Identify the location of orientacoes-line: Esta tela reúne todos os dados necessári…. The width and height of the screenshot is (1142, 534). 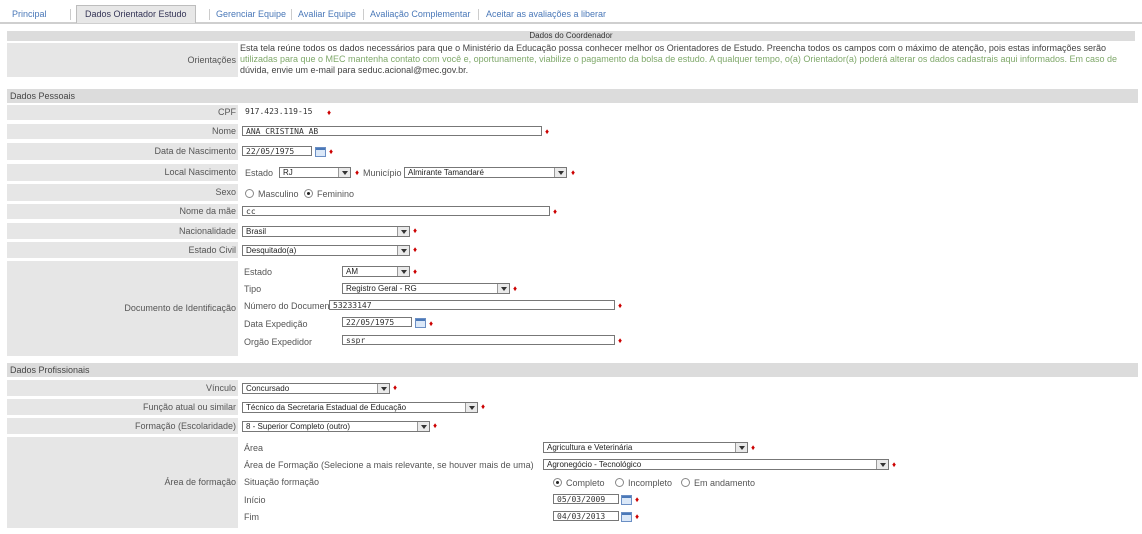
(673, 48).